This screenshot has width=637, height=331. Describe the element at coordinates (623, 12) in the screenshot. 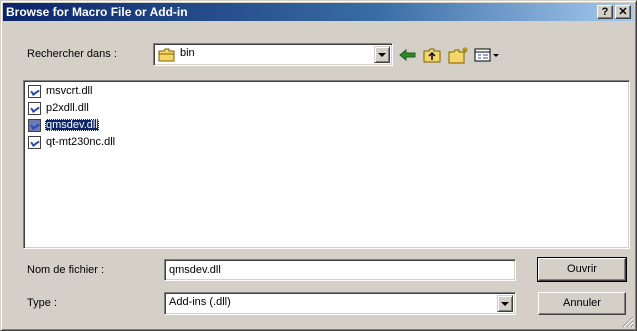

I see `close-button: ✕` at that location.